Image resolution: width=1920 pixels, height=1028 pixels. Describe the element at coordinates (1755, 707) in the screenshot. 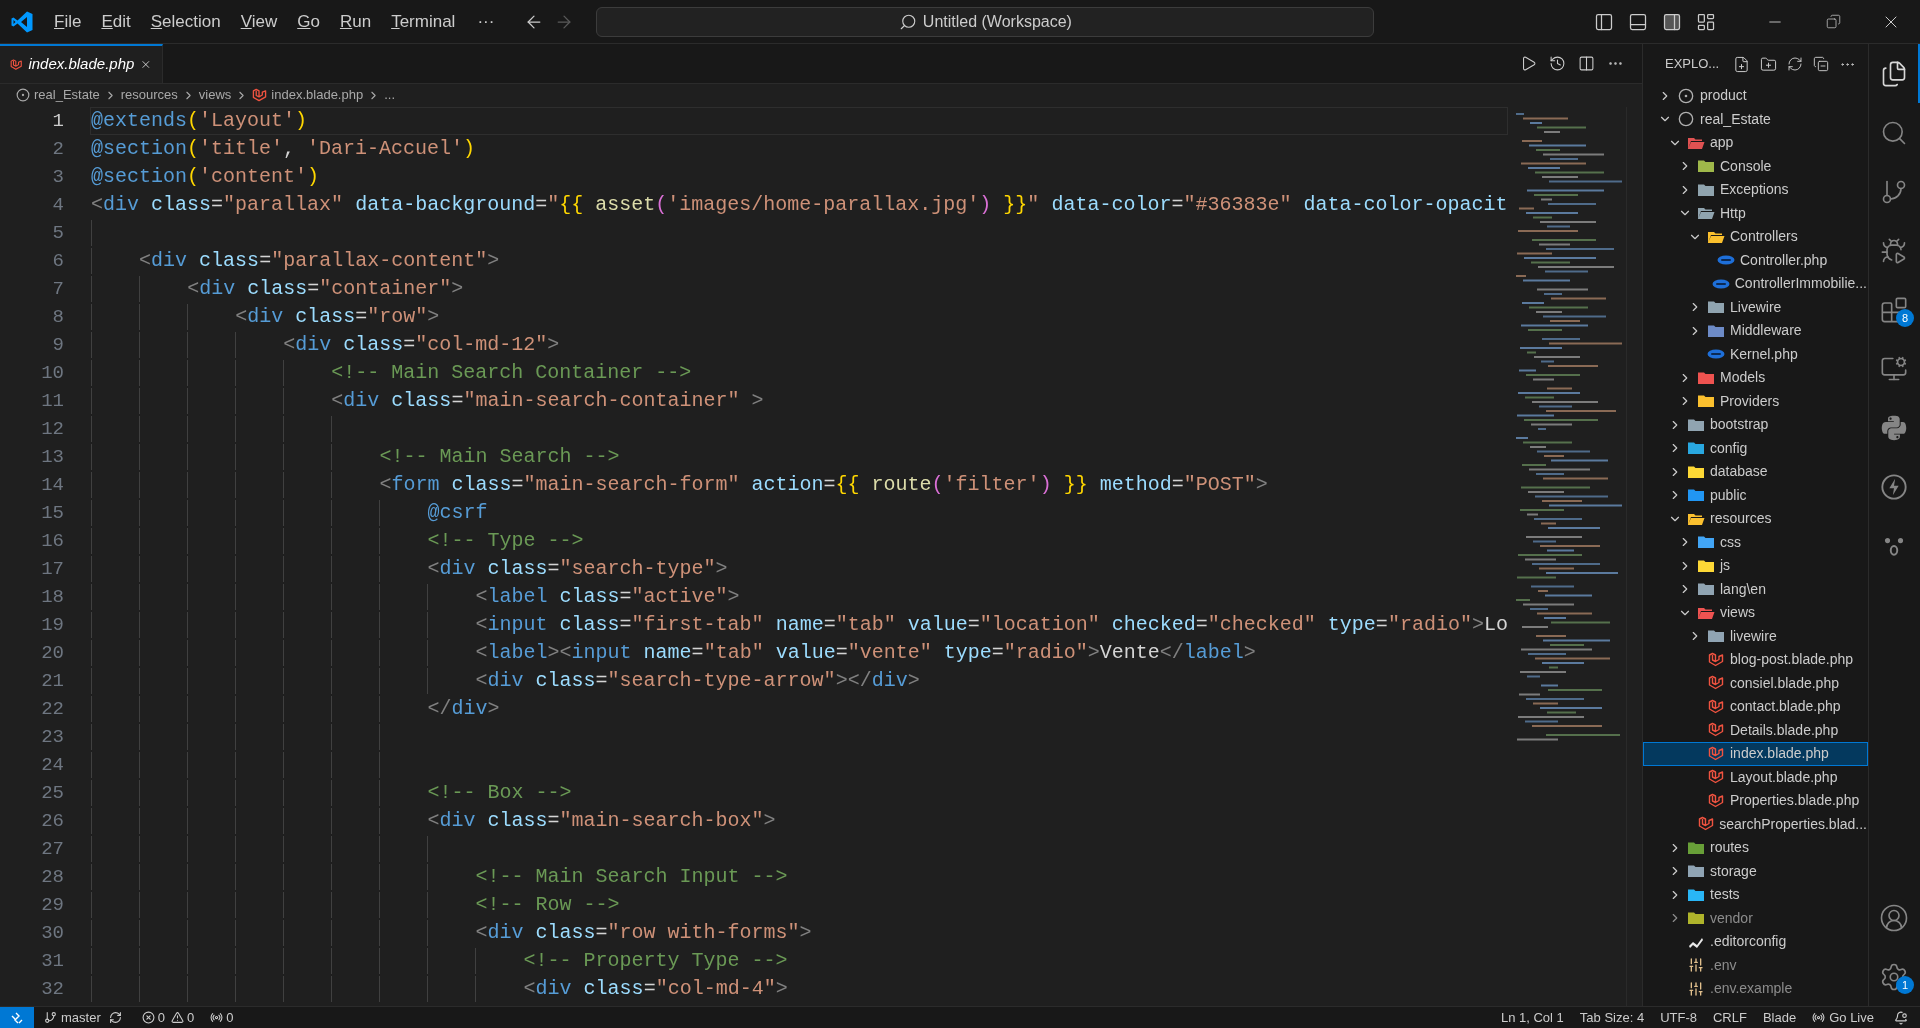

I see `tree-item: contact.blade.php` at that location.